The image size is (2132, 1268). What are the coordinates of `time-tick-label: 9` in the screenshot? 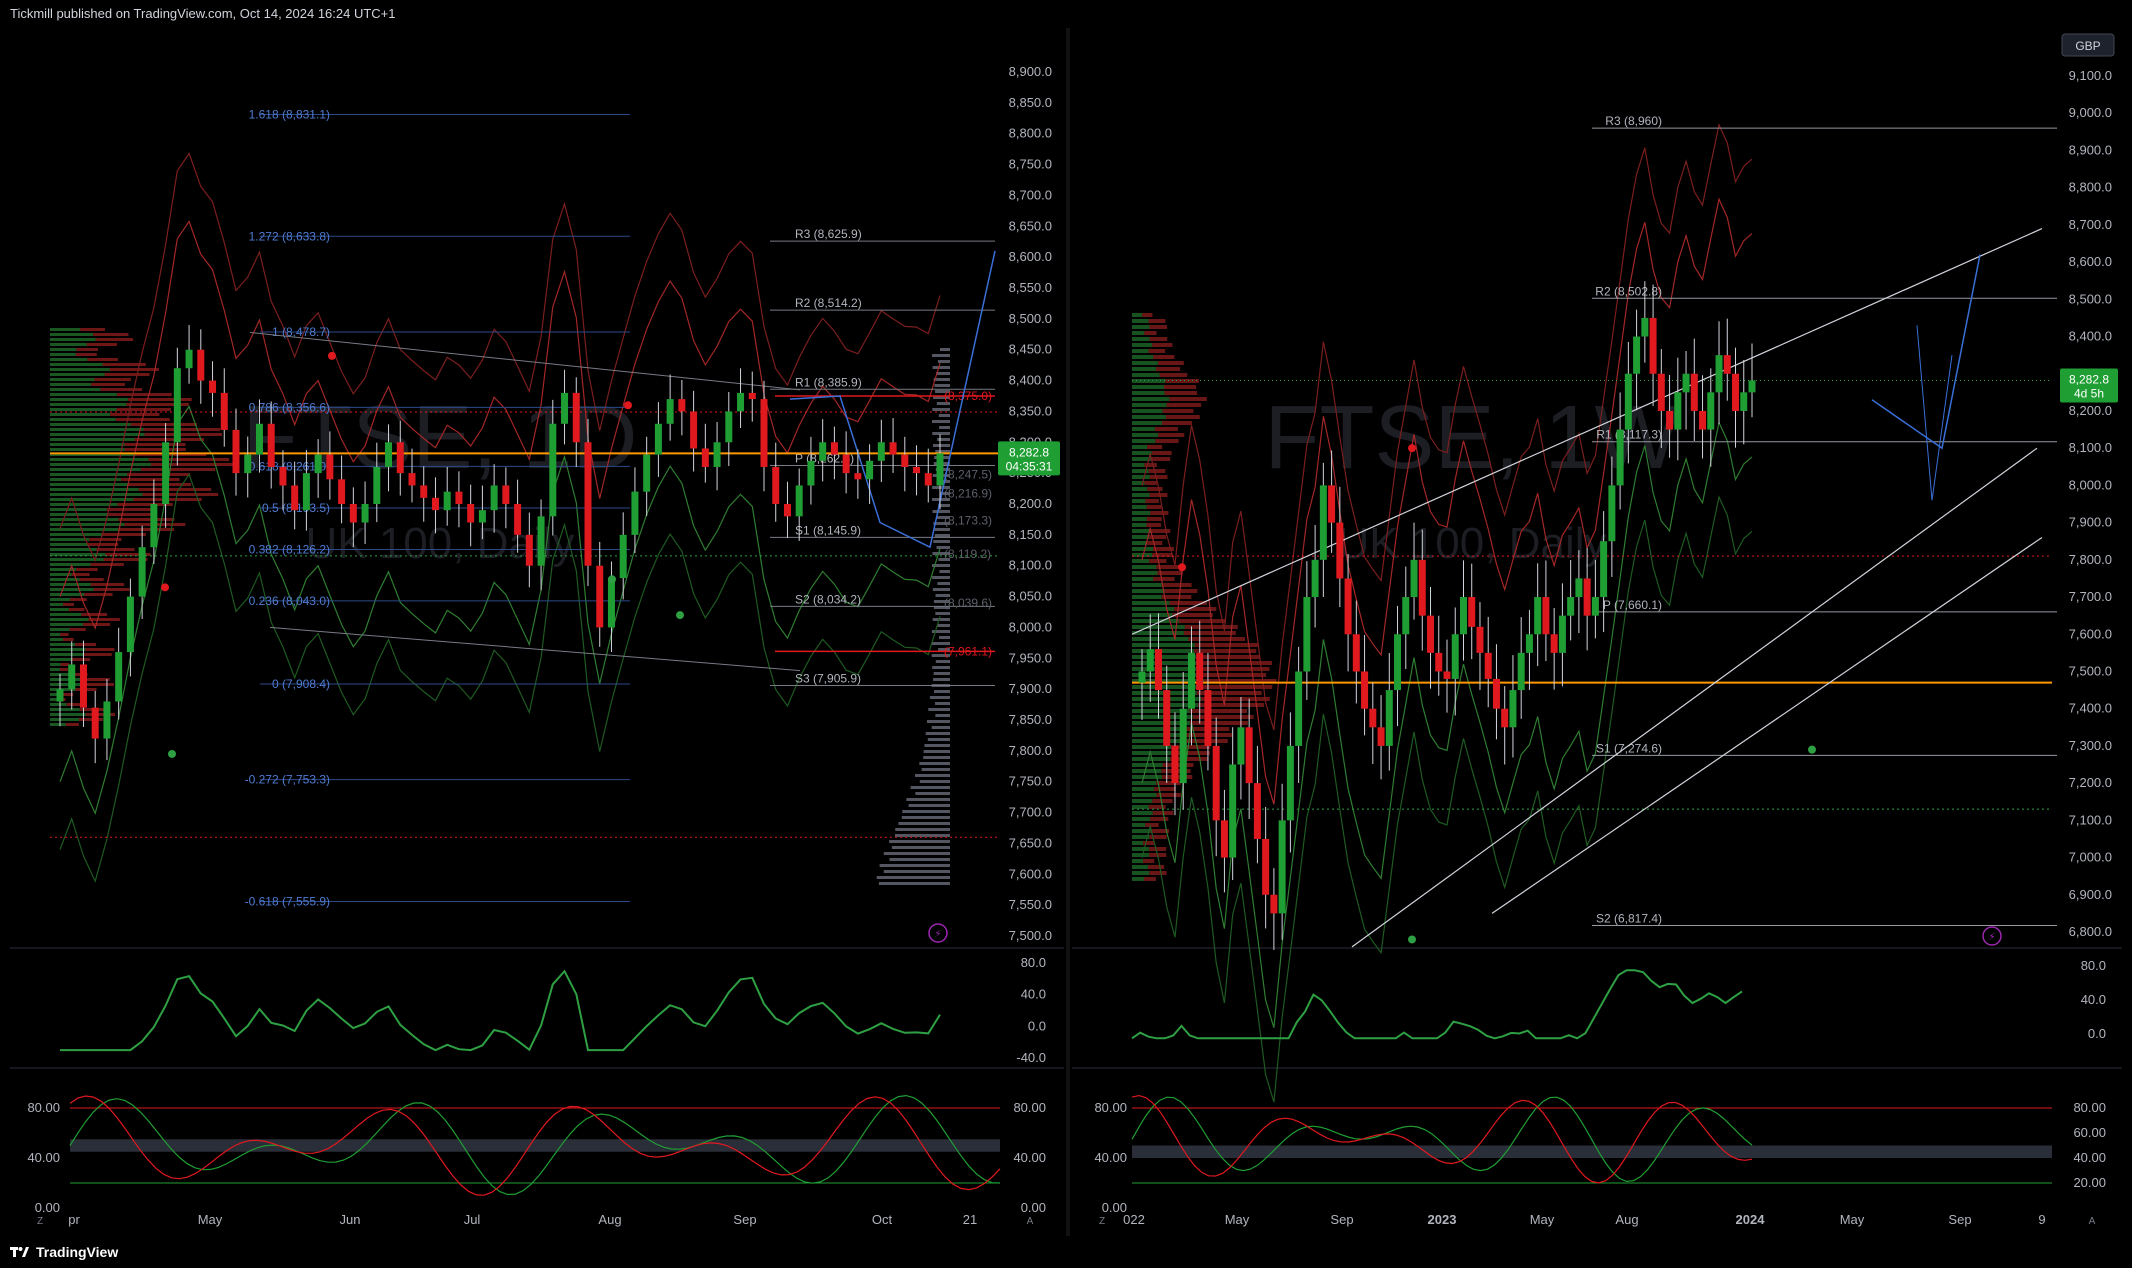 It's located at (2041, 1219).